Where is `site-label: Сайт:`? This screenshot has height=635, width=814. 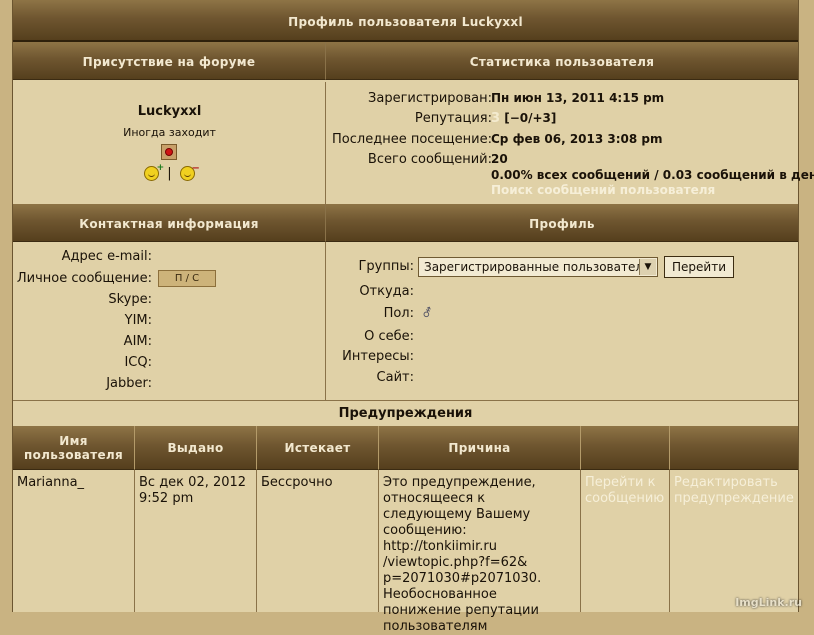
site-label: Сайт: is located at coordinates (395, 377).